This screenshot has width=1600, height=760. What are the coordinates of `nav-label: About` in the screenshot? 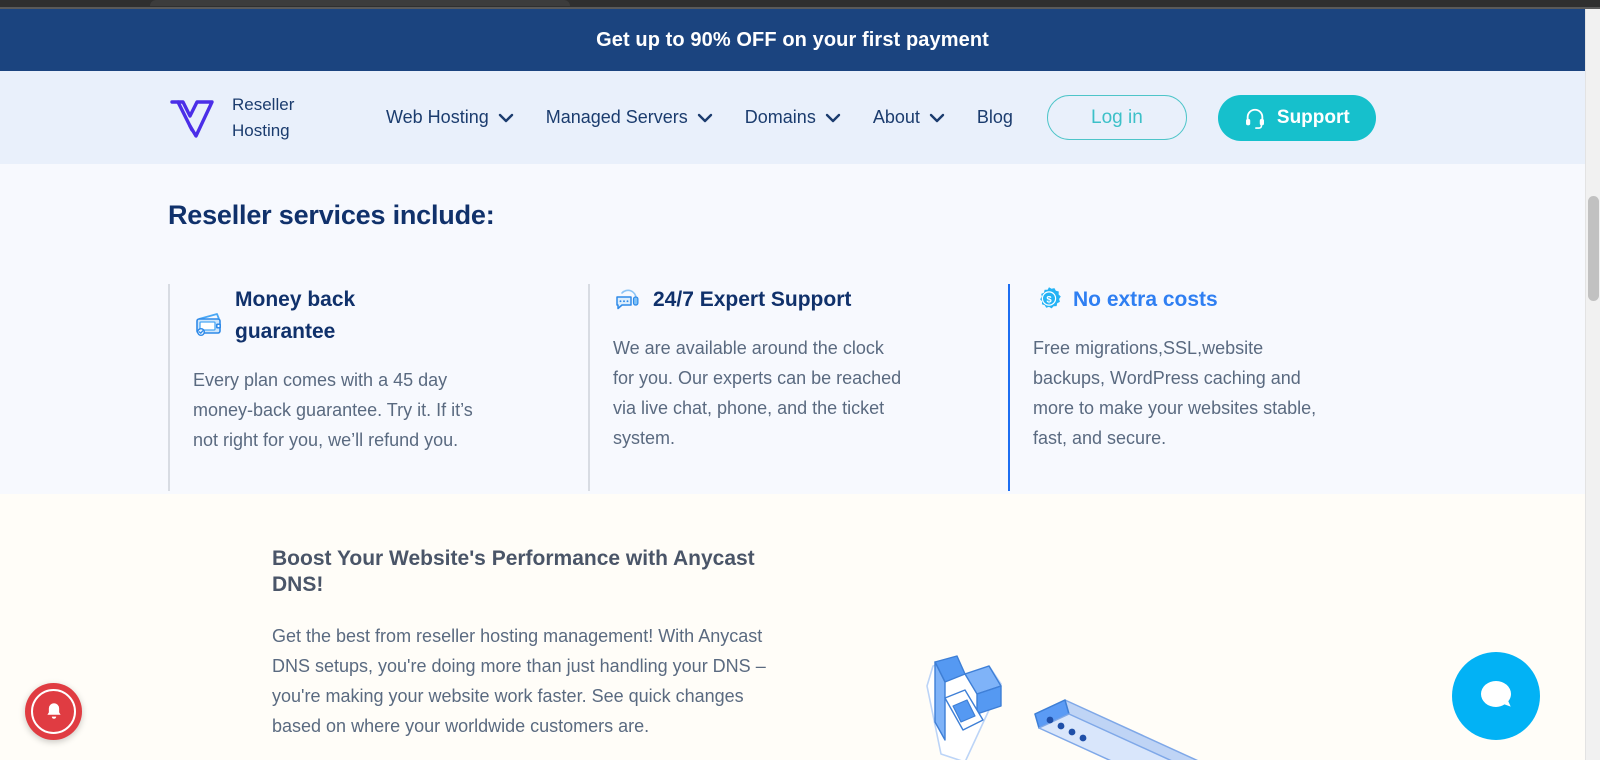 It's located at (896, 117).